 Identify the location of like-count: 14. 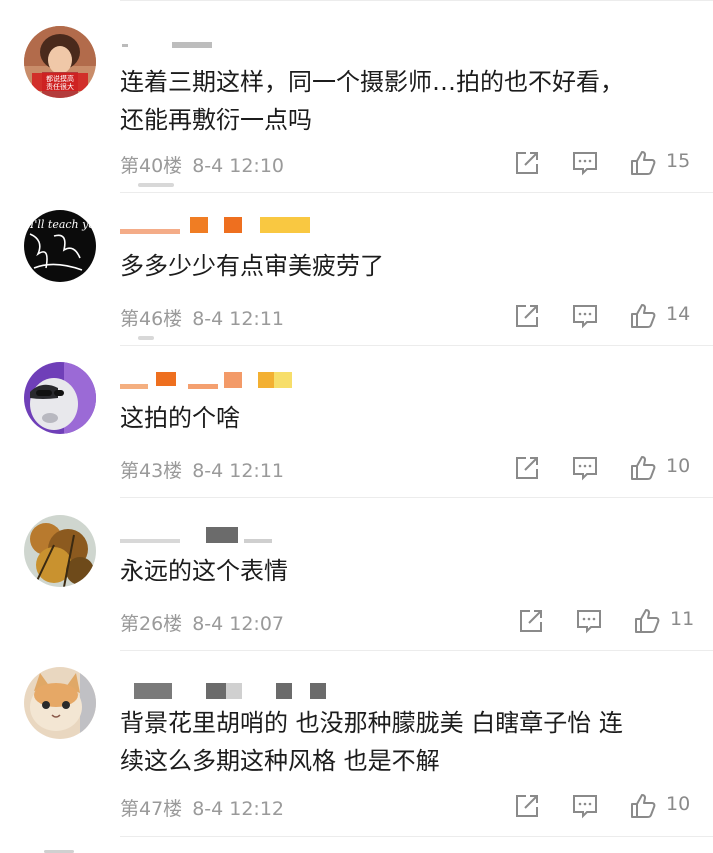
(678, 314).